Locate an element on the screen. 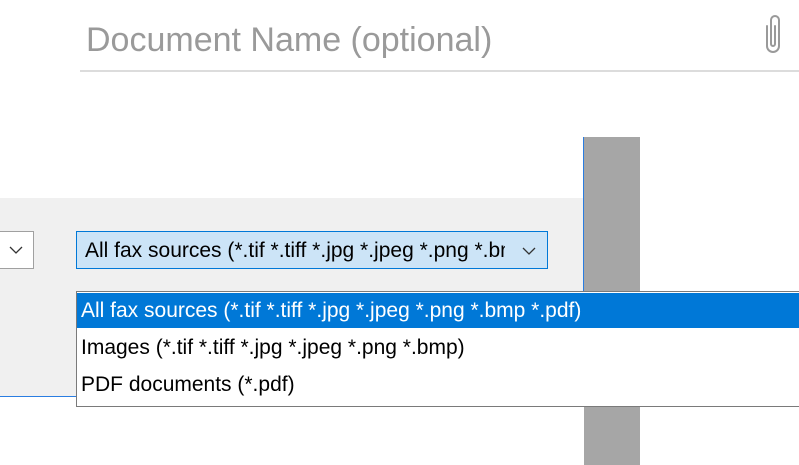 The width and height of the screenshot is (799, 465). document-name-underline is located at coordinates (439, 71).